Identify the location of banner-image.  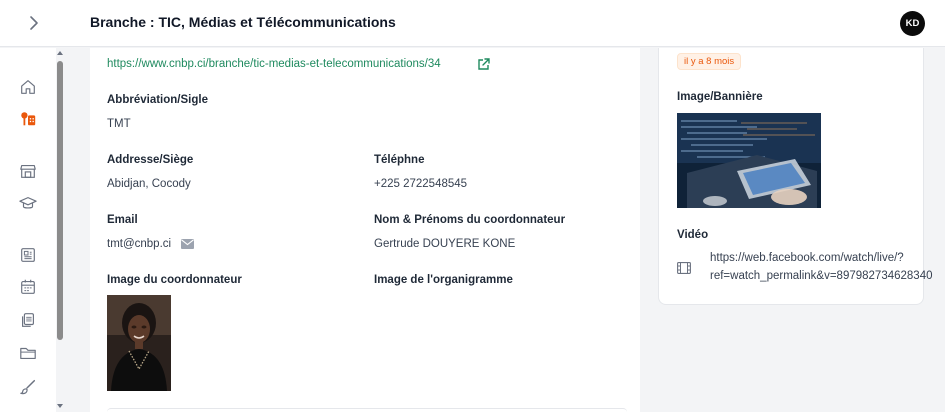
(749, 160).